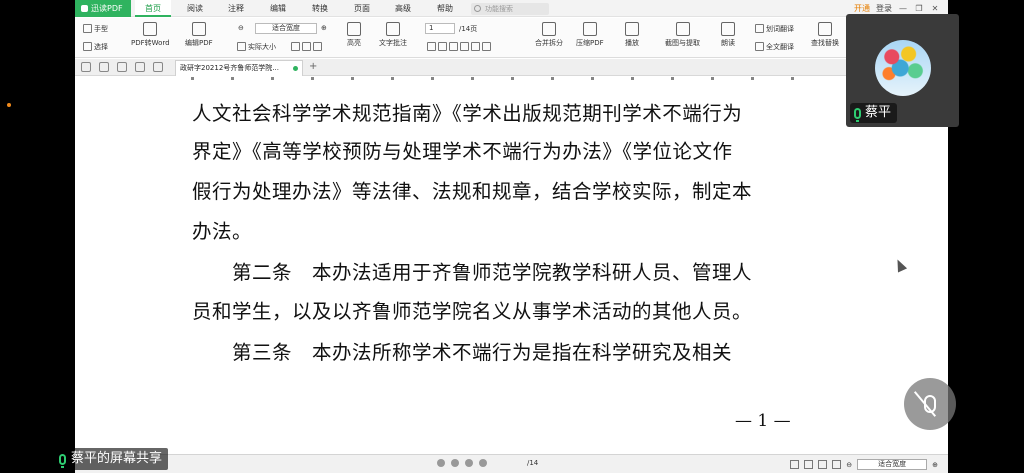 Image resolution: width=1024 pixels, height=473 pixels. What do you see at coordinates (477, 8) in the screenshot?
I see `search-icon` at bounding box center [477, 8].